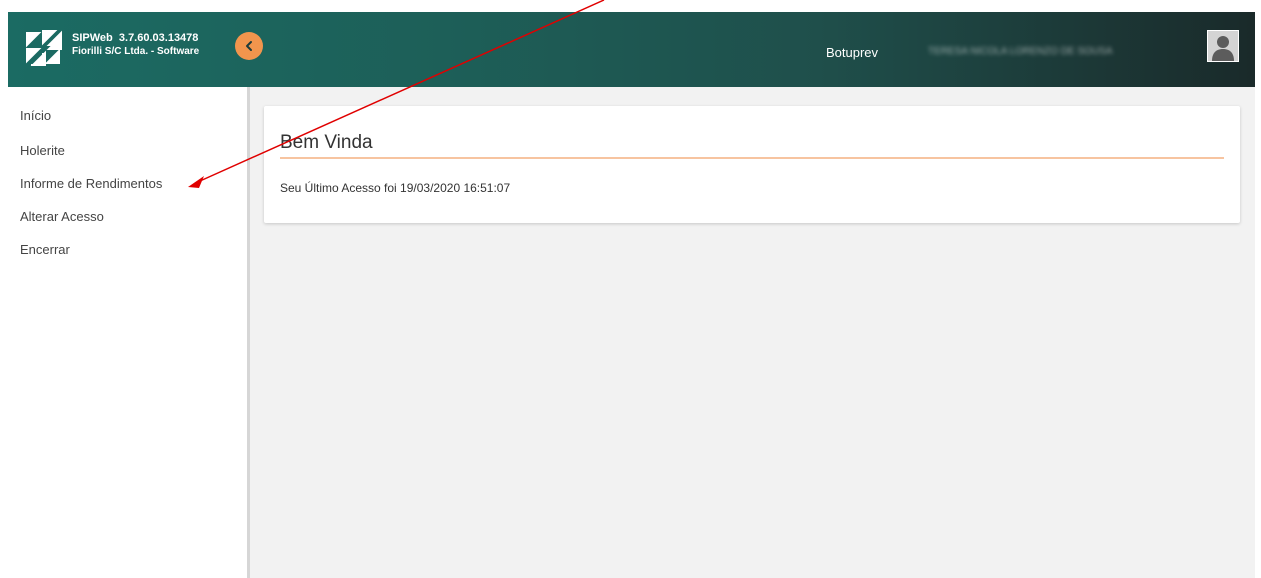 The image size is (1261, 578). Describe the element at coordinates (35, 115) in the screenshot. I see `sidebar-item-inicio: Início` at that location.